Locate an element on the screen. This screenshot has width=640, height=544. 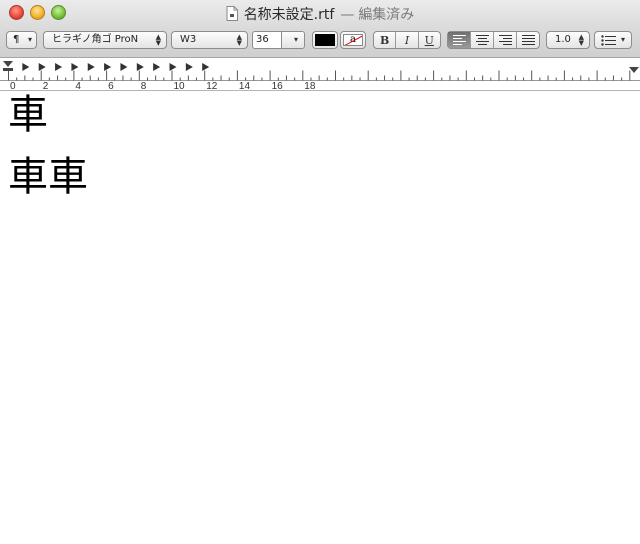
background-color-button: a is located at coordinates (353, 40).